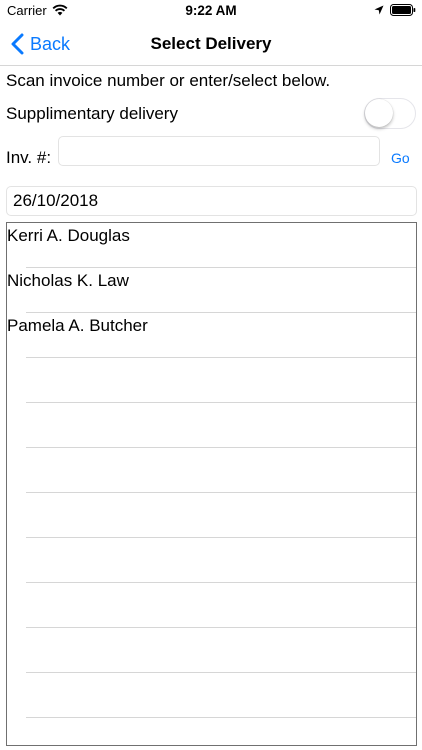 The width and height of the screenshot is (422, 750). What do you see at coordinates (379, 113) in the screenshot?
I see `toggle-knob` at bounding box center [379, 113].